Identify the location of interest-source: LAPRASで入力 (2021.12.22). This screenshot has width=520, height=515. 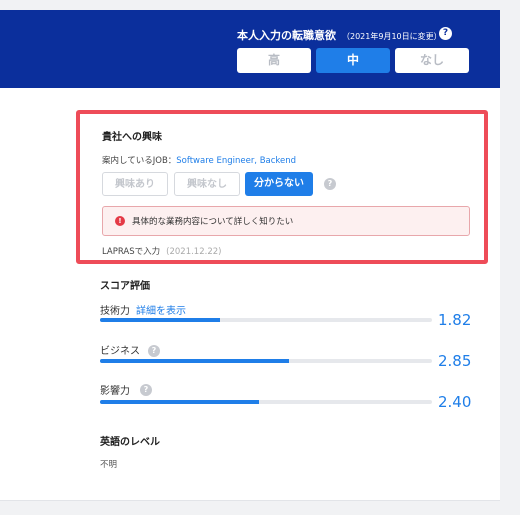
(161, 251).